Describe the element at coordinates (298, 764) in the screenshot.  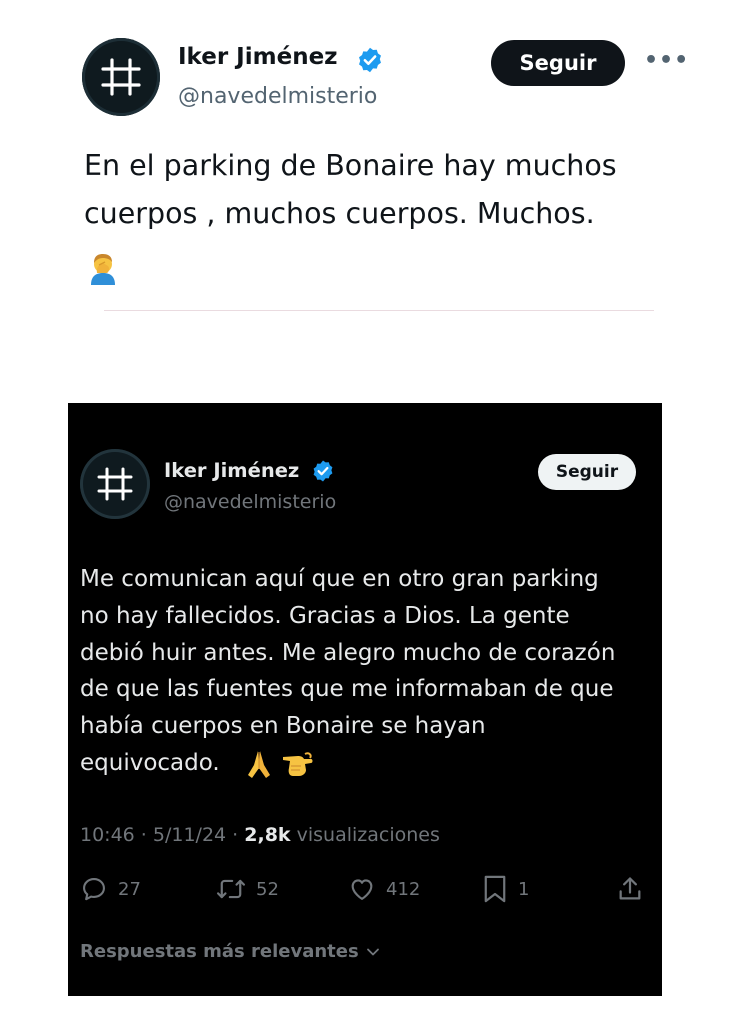
I see `pointing-hand-icon` at that location.